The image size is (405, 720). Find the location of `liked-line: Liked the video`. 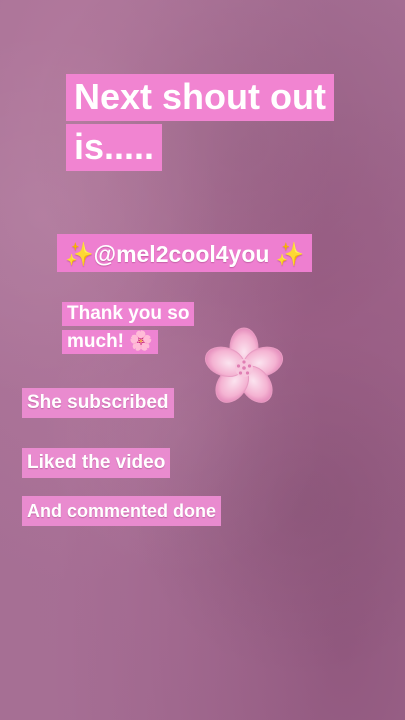

liked-line: Liked the video is located at coordinates (96, 463).